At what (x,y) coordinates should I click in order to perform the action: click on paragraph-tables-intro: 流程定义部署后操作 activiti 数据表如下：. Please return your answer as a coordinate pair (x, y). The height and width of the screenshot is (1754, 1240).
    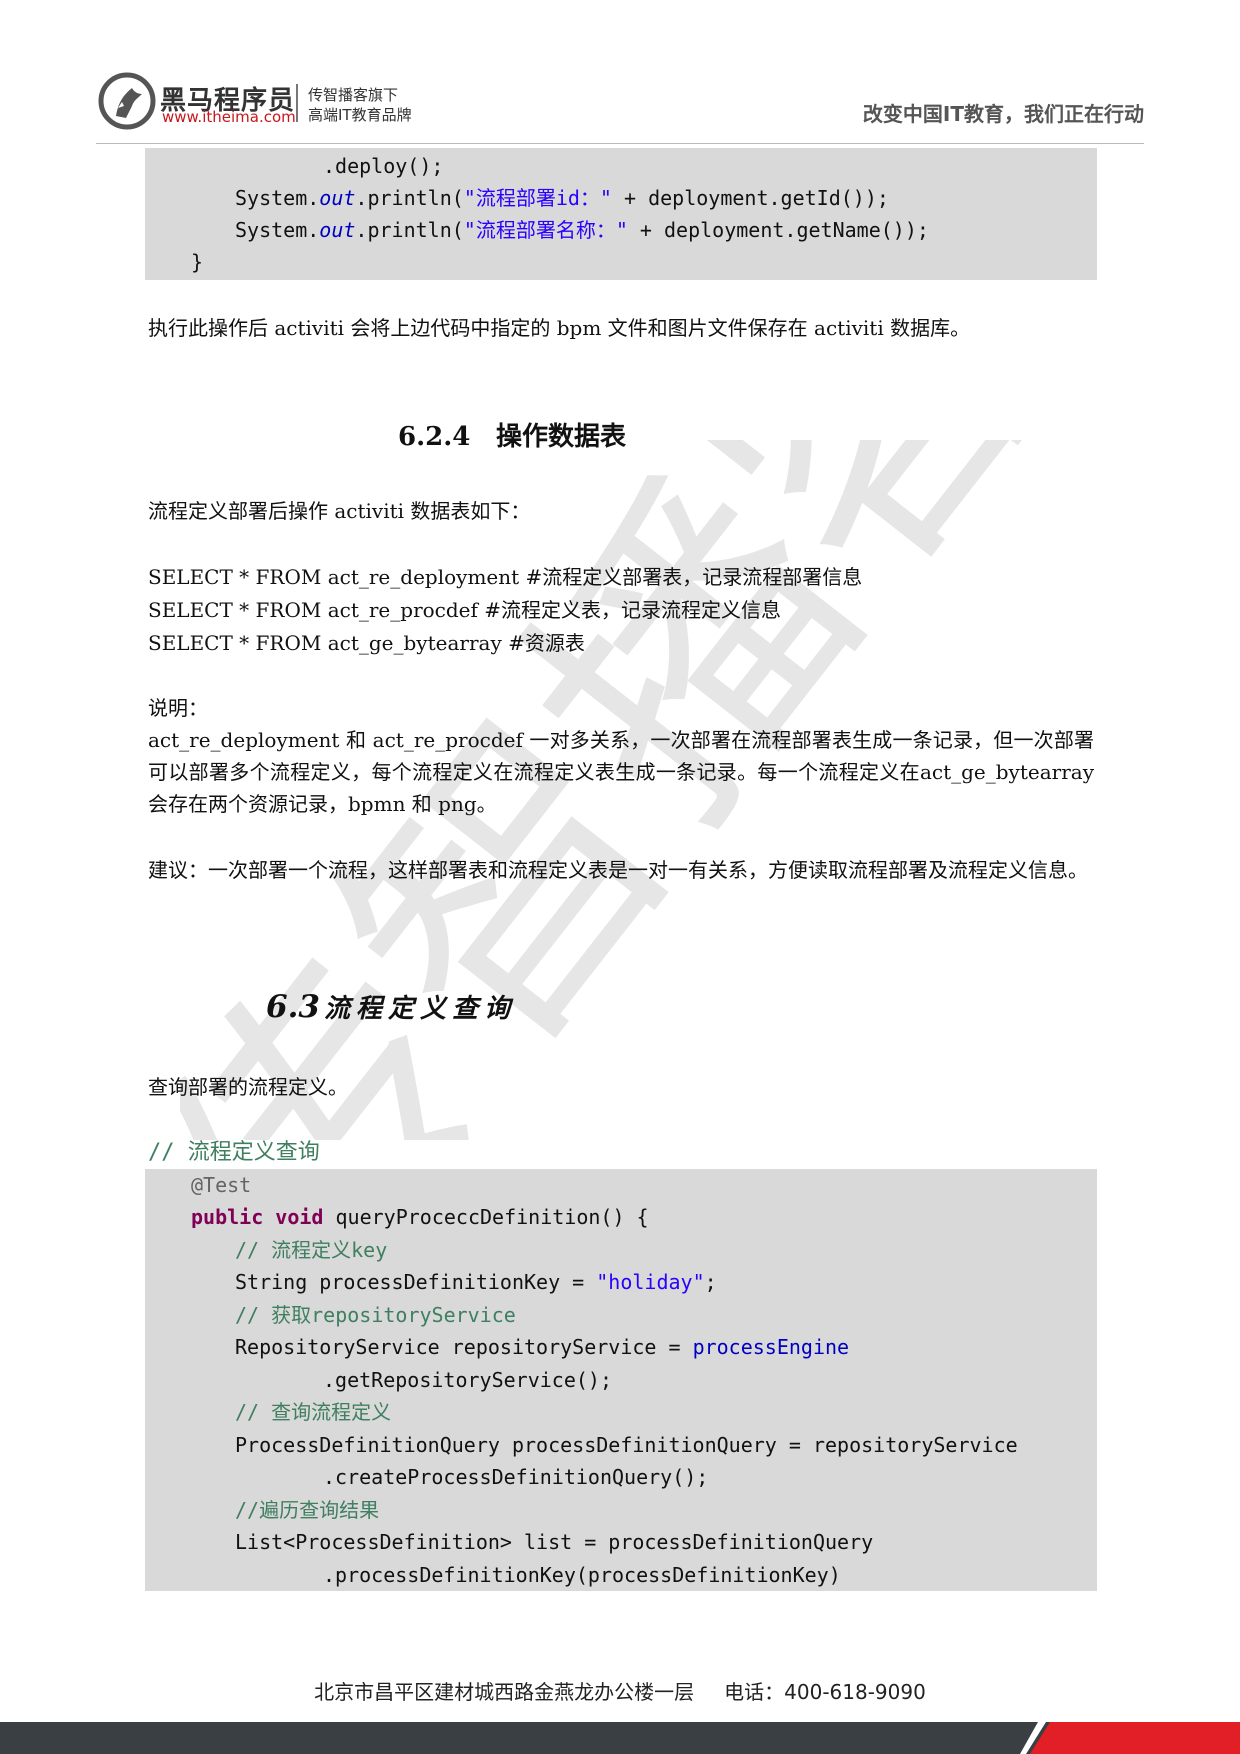
    Looking at the image, I should click on (339, 511).